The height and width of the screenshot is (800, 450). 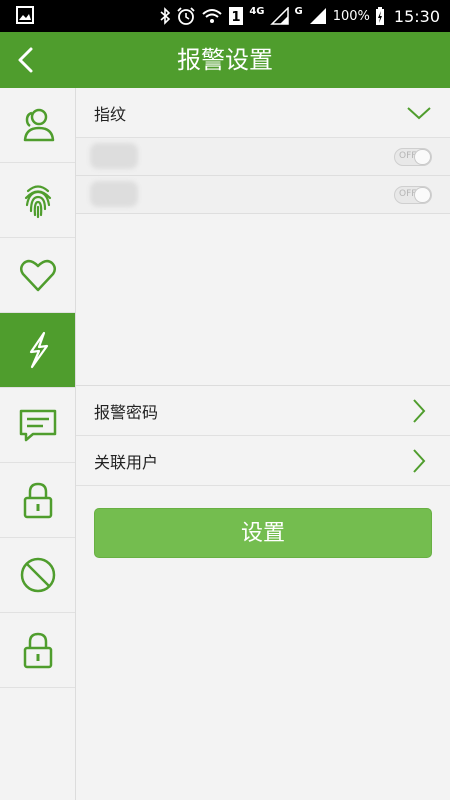 I want to click on page-title: 报警设置, so click(x=225, y=60).